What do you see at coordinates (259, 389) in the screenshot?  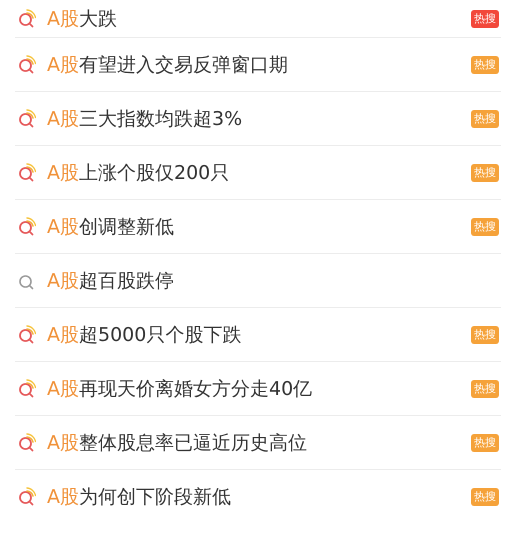 I see `search-suggestion: A股再现天价离婚女方分走40亿` at bounding box center [259, 389].